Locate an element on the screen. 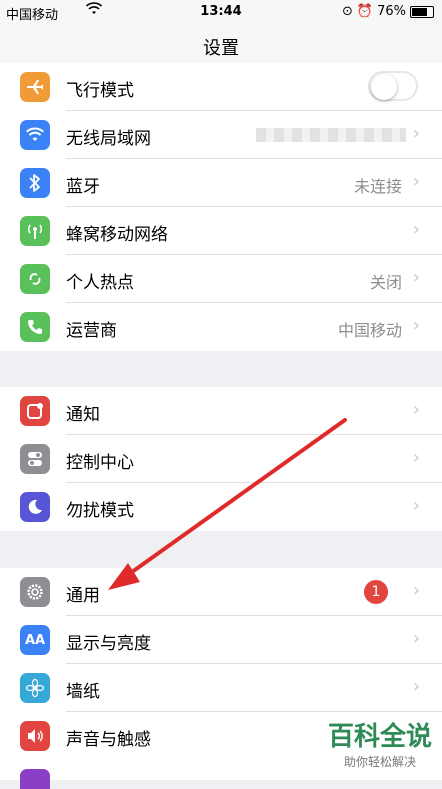 The width and height of the screenshot is (442, 789). row-airplane-mode: 飞行模式 is located at coordinates (221, 87).